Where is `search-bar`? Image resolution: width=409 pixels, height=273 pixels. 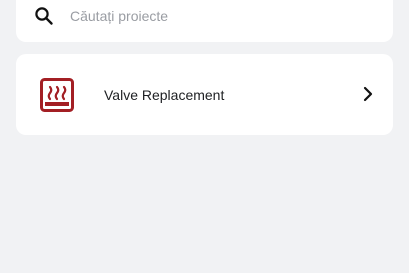
search-bar is located at coordinates (204, 21).